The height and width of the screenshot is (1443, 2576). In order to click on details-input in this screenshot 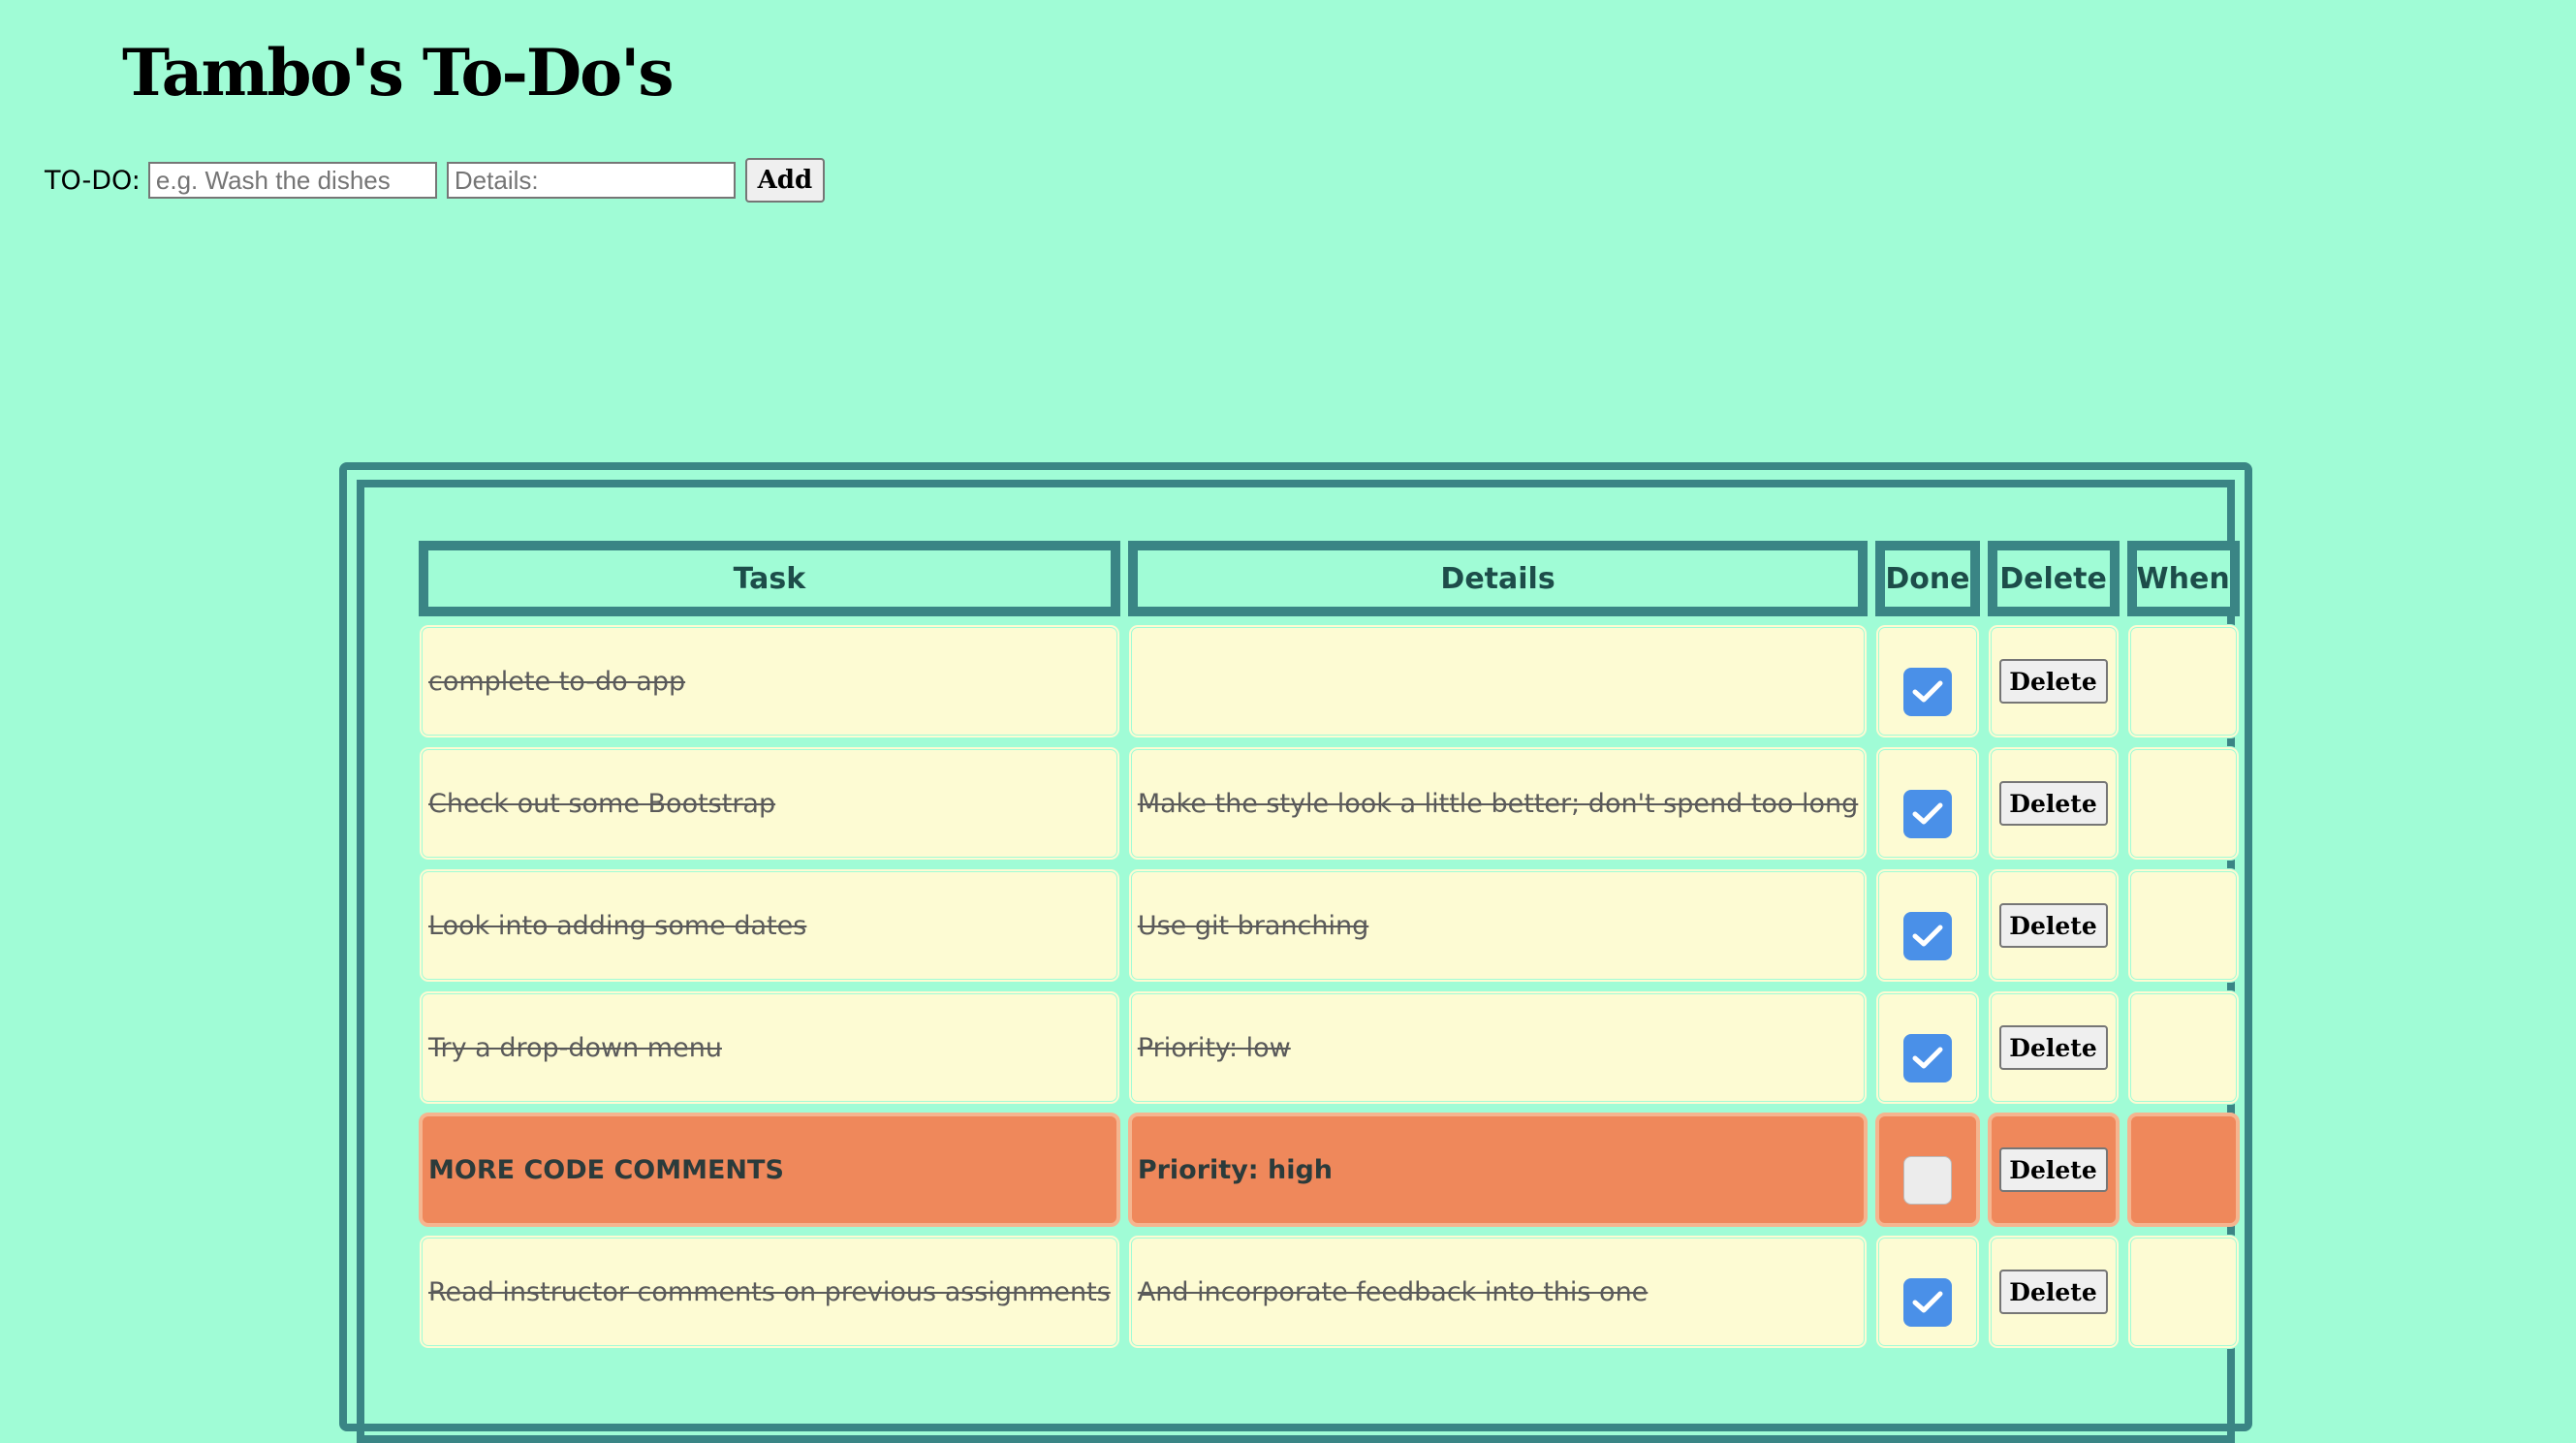, I will do `click(591, 180)`.